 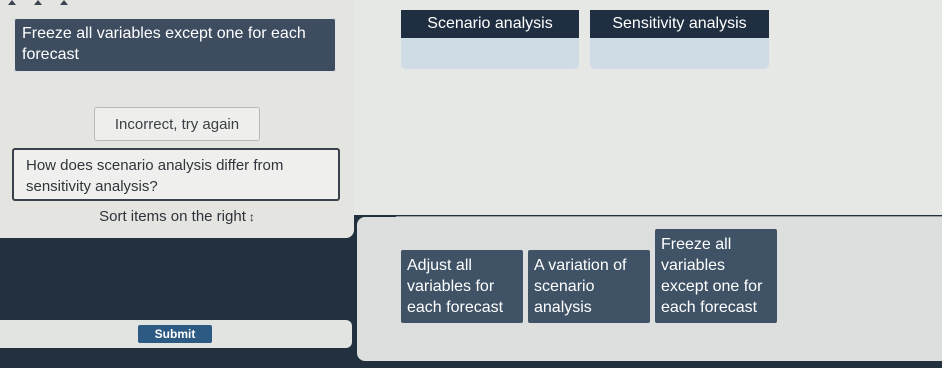 What do you see at coordinates (589, 286) in the screenshot?
I see `item-card-variation-of-scenario-analysis: A variation of scenario analysis` at bounding box center [589, 286].